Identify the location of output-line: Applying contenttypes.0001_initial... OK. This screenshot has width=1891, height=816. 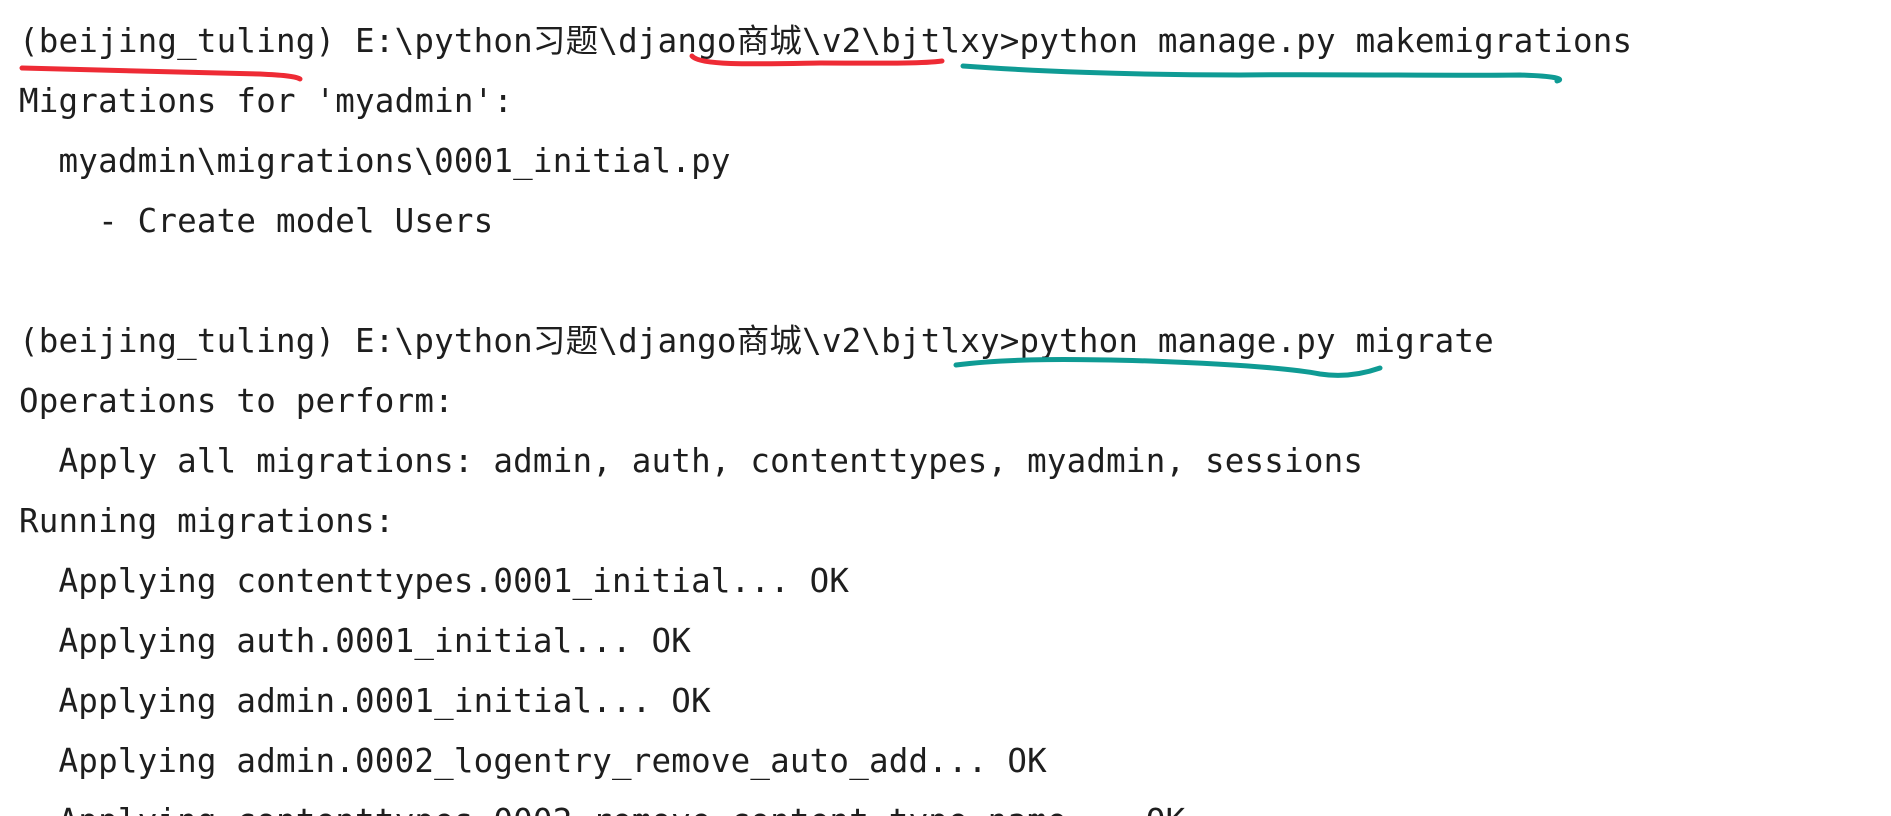
(434, 581).